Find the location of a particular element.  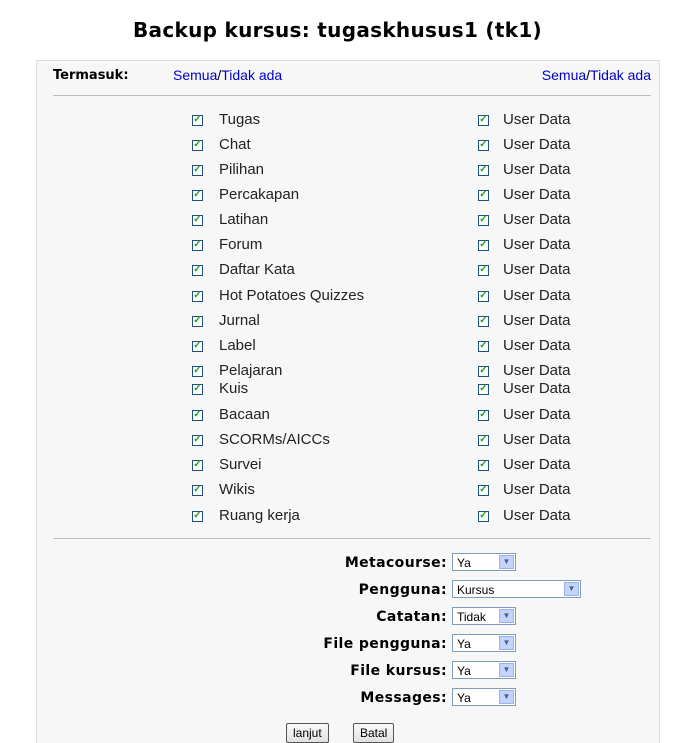

module-row: ✓ Jurnal ✓ User Data is located at coordinates (348, 323).